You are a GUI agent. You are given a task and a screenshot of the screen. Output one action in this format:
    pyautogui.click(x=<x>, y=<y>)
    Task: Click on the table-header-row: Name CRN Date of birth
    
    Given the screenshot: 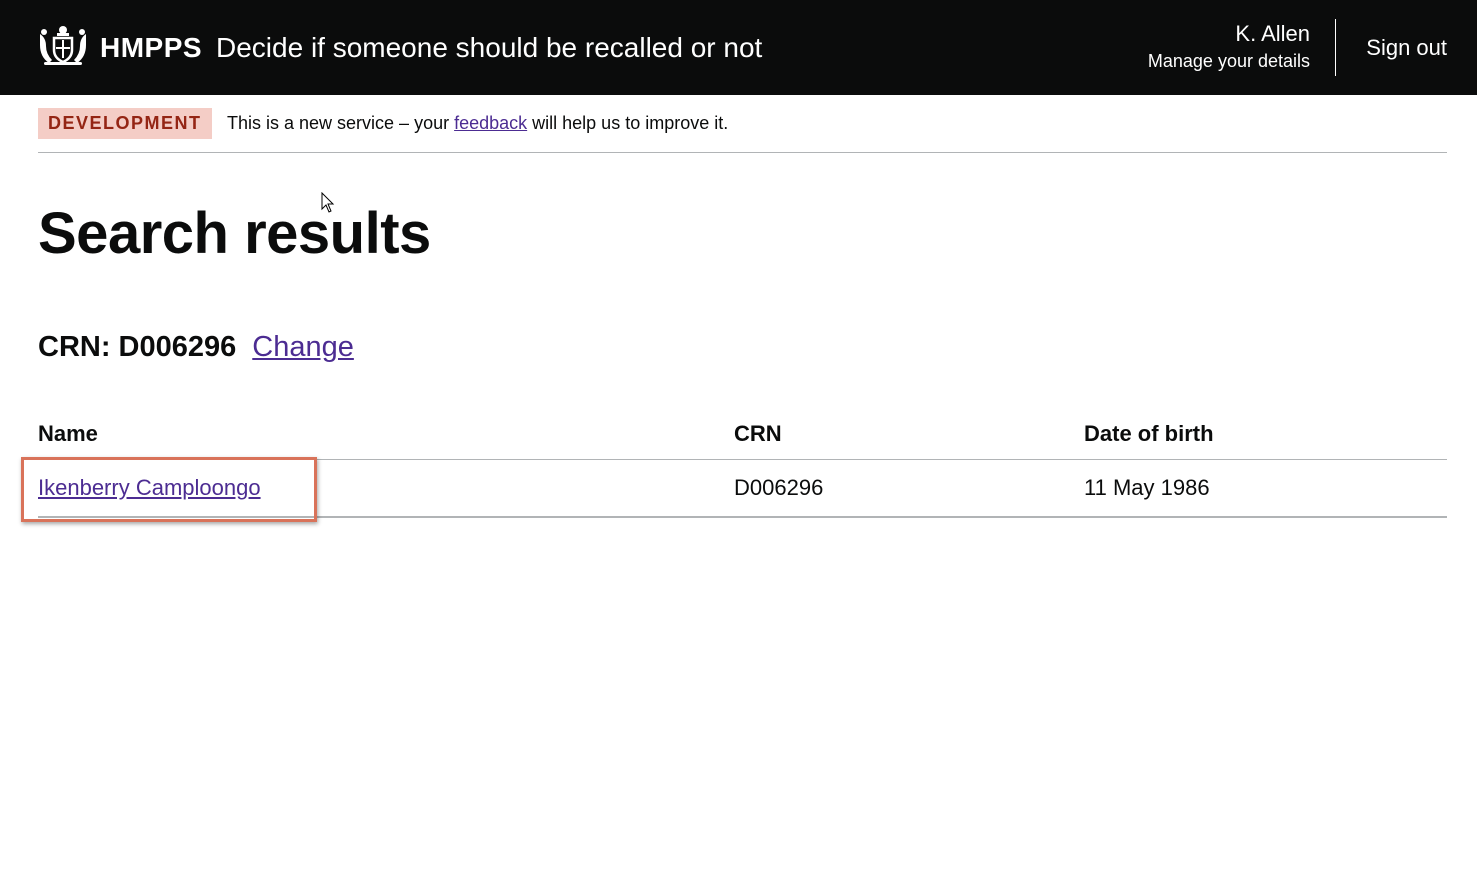 What is the action you would take?
    pyautogui.click(x=742, y=435)
    